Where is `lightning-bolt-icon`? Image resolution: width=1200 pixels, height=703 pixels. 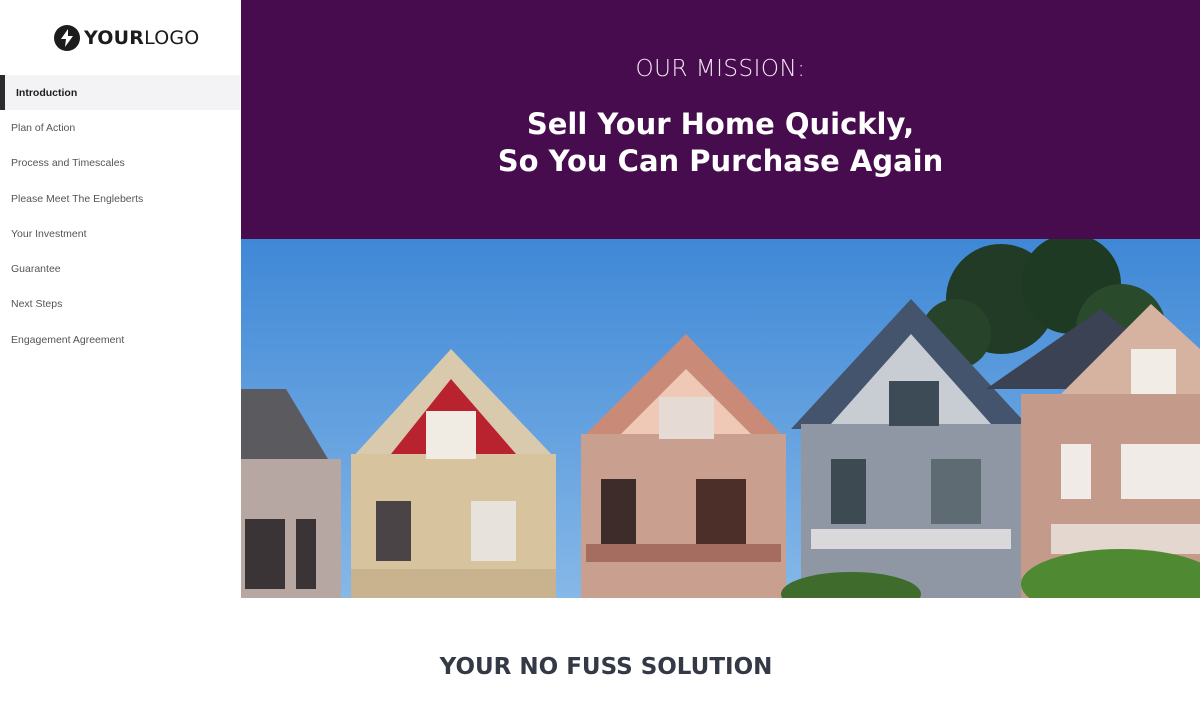
lightning-bolt-icon is located at coordinates (67, 38).